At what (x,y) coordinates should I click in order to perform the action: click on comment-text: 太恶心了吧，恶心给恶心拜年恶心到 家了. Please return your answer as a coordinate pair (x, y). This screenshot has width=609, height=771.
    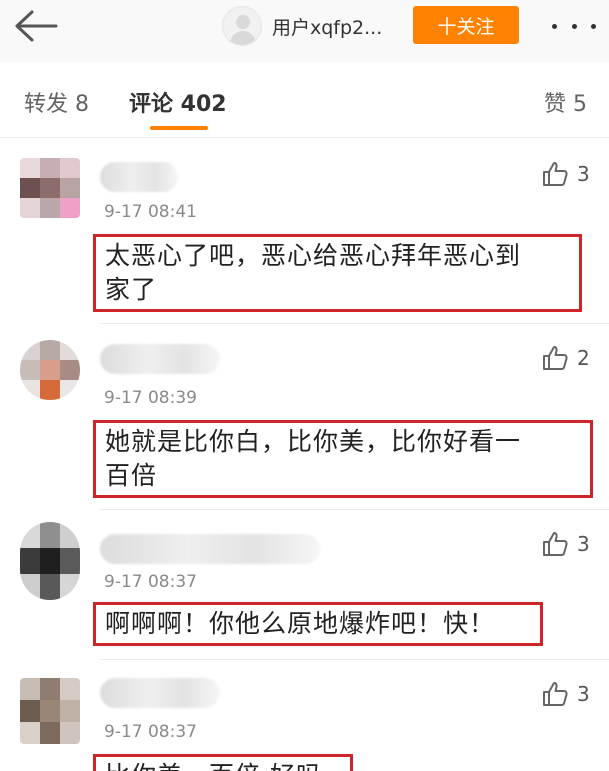
    Looking at the image, I should click on (337, 273).